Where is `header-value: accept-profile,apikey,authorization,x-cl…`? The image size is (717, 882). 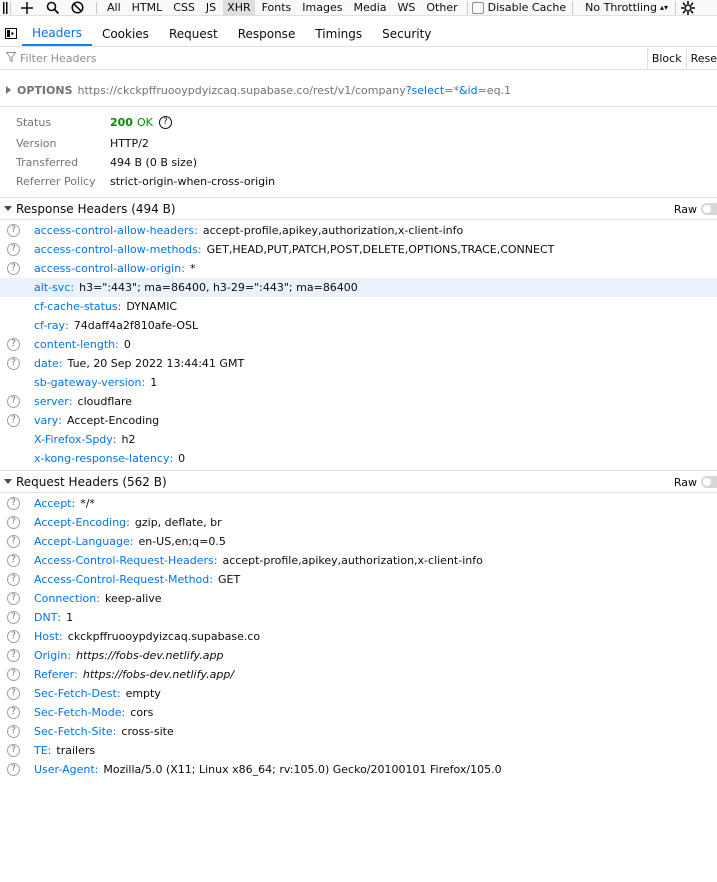
header-value: accept-profile,apikey,authorization,x-cl… is located at coordinates (333, 230).